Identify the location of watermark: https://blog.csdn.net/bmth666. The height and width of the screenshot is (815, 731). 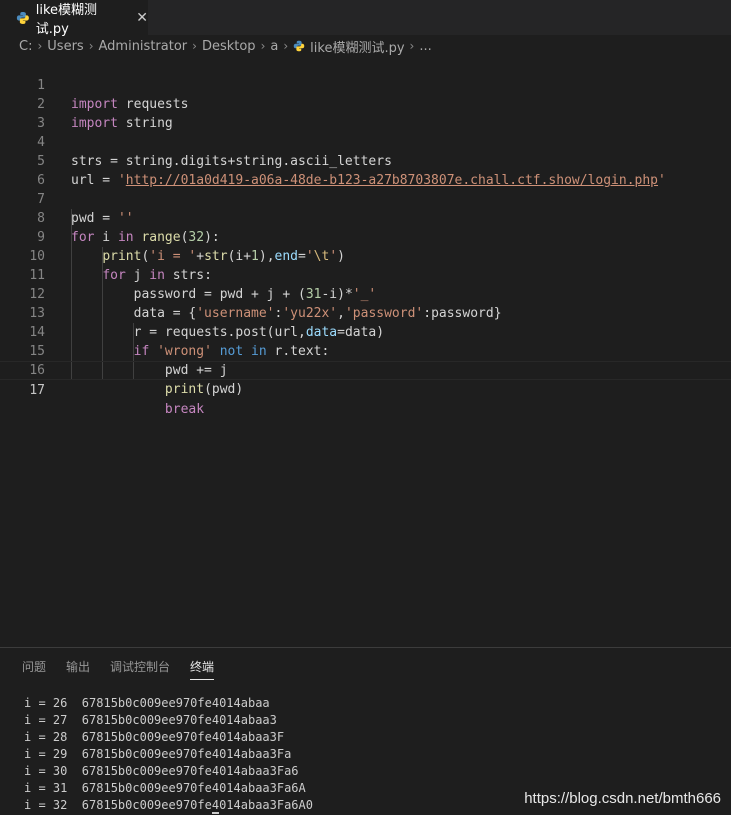
(622, 798).